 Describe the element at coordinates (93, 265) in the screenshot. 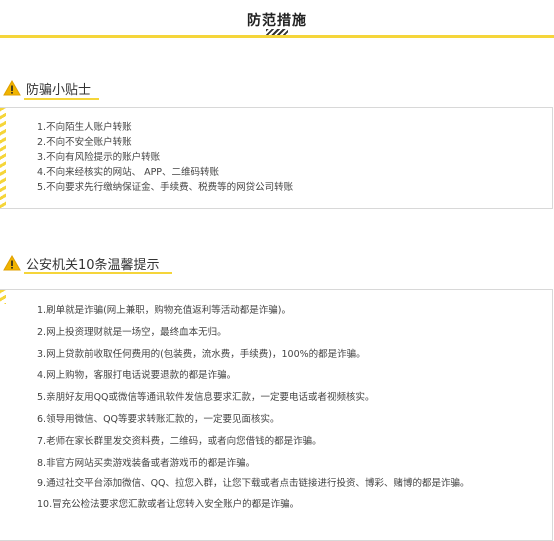

I see `section-title: 公安机关10条温馨提示` at that location.